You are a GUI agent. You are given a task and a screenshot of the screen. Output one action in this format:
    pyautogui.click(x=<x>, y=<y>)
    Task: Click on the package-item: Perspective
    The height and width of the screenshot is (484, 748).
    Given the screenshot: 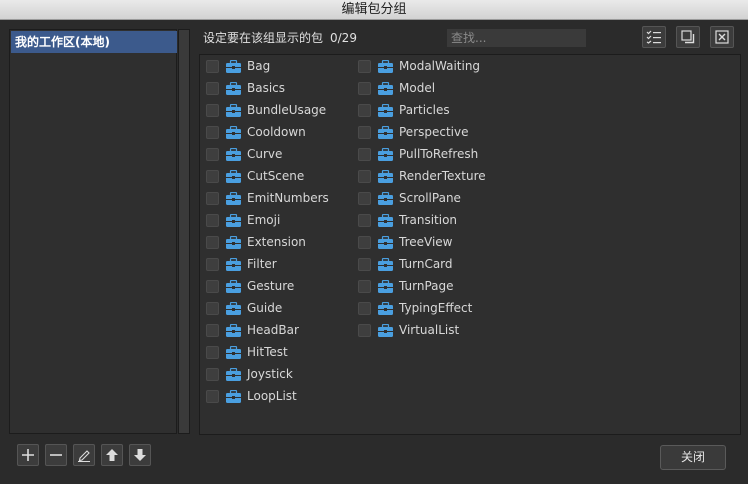 What is the action you would take?
    pyautogui.click(x=413, y=132)
    